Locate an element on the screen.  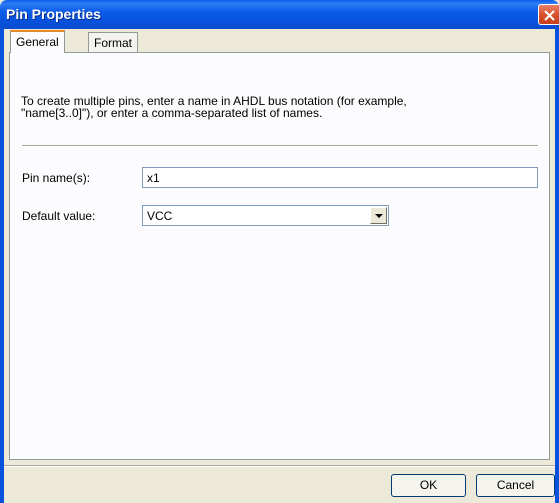
button-area-divider is located at coordinates (279, 466).